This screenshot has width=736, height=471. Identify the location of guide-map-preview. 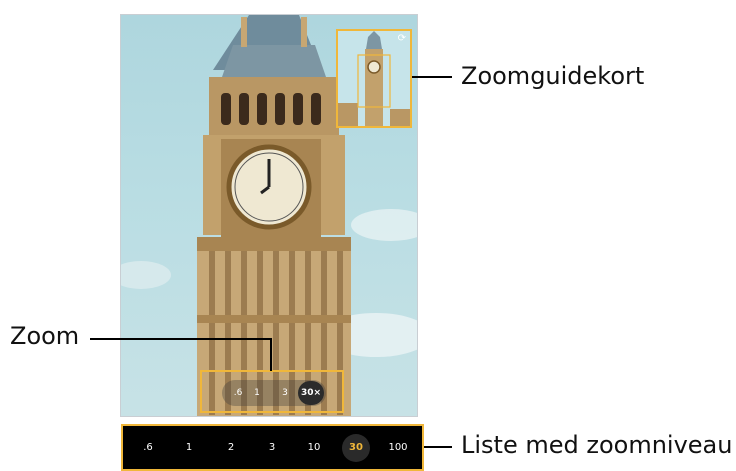
(374, 78).